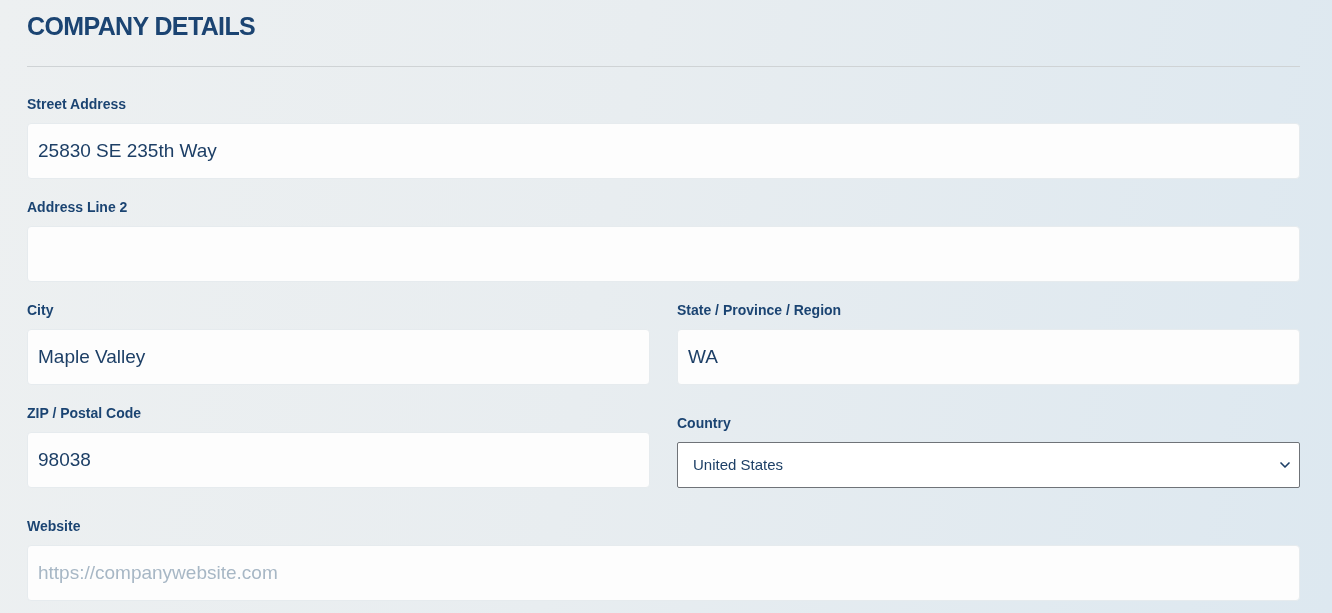 Image resolution: width=1332 pixels, height=613 pixels. What do you see at coordinates (77, 104) in the screenshot?
I see `field-label: Street Address` at bounding box center [77, 104].